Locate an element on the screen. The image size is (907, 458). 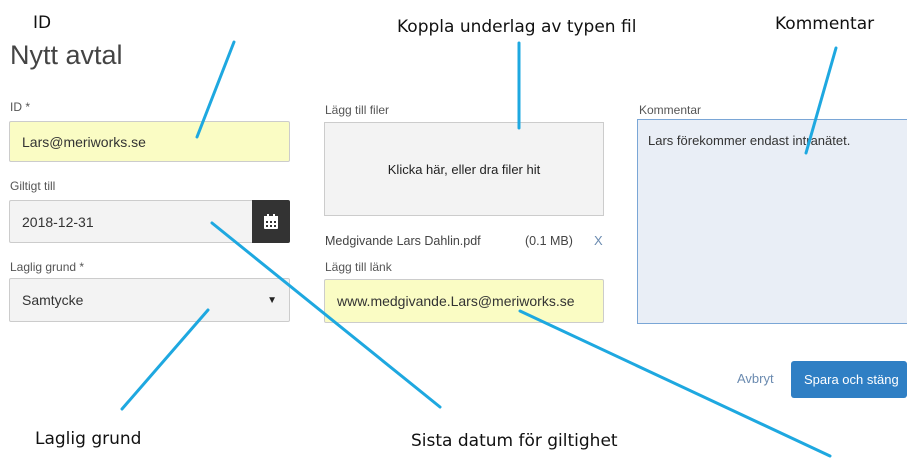
annotation-valid-until: Sista datum för giltighet is located at coordinates (514, 441).